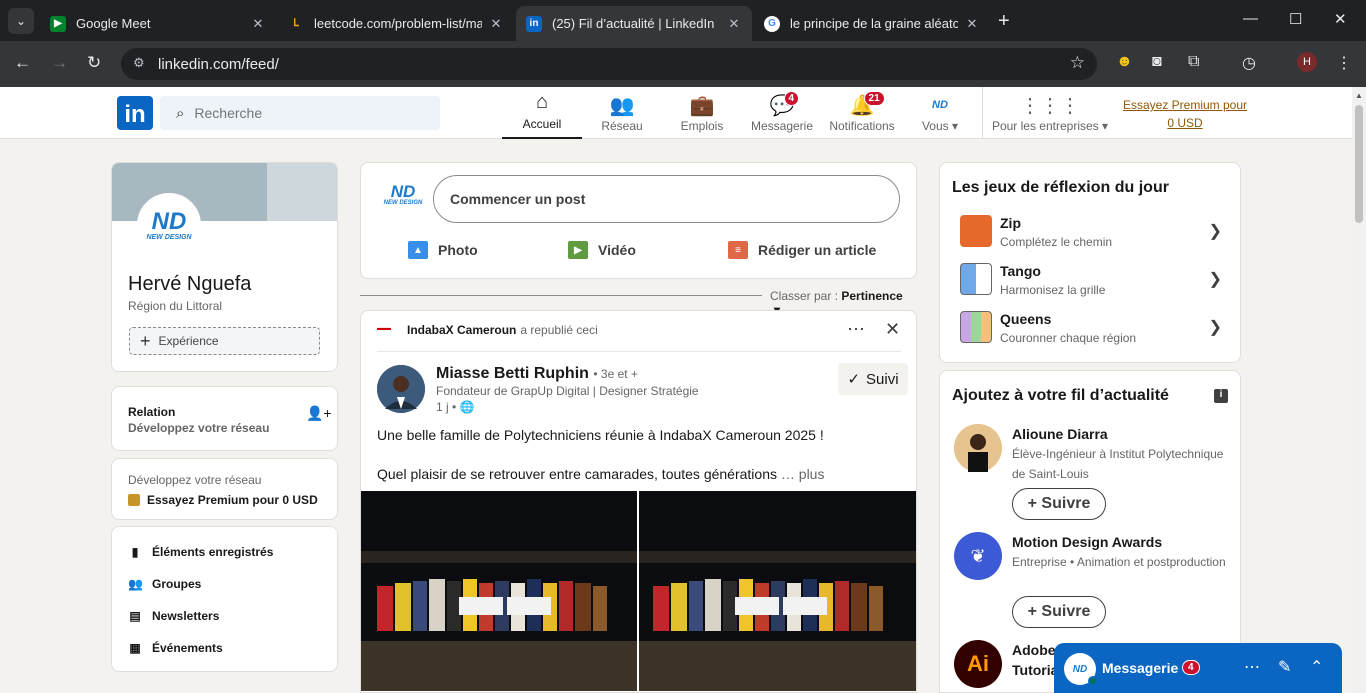  Describe the element at coordinates (1215, 231) in the screenshot. I see `chevron-right-icon: ❯` at that location.